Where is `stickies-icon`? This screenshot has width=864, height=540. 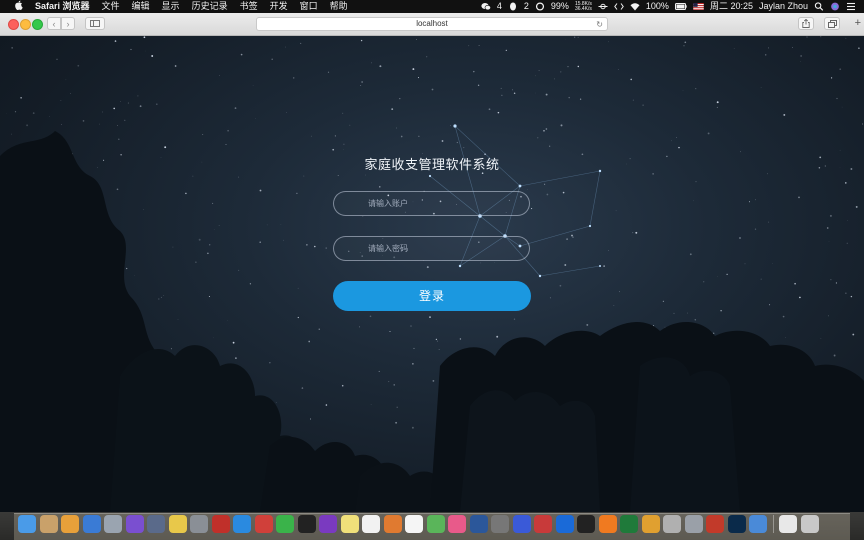
stickies-icon is located at coordinates (349, 524).